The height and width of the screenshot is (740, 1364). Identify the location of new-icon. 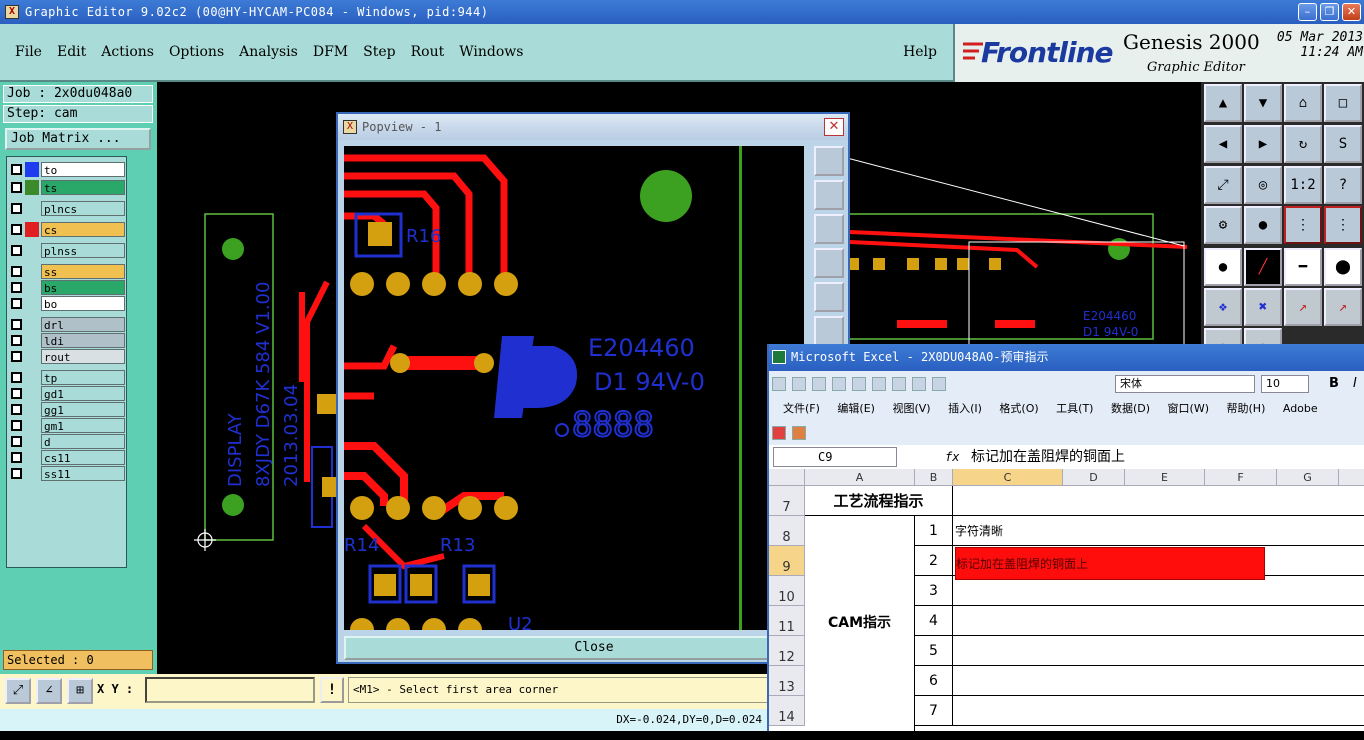
(779, 384).